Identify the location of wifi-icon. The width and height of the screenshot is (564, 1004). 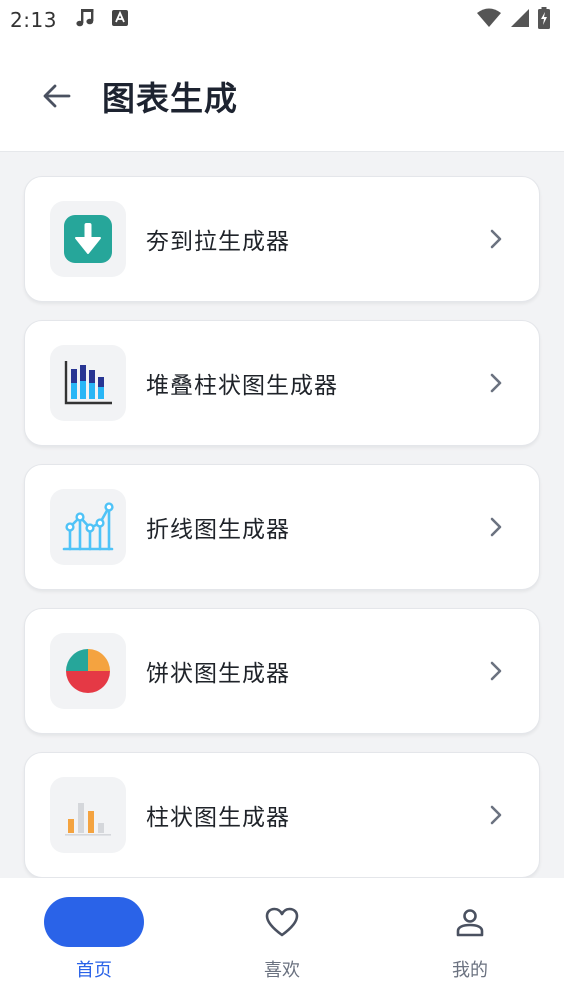
(489, 20).